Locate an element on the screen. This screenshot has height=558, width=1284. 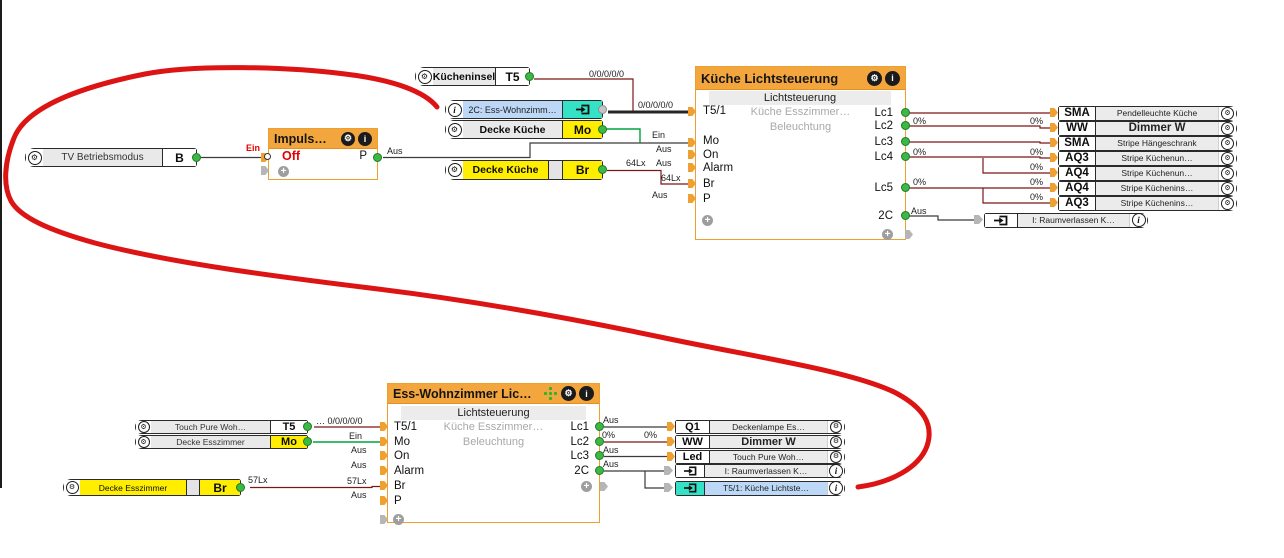
wire-2c-to-ref is located at coordinates (940, 218).